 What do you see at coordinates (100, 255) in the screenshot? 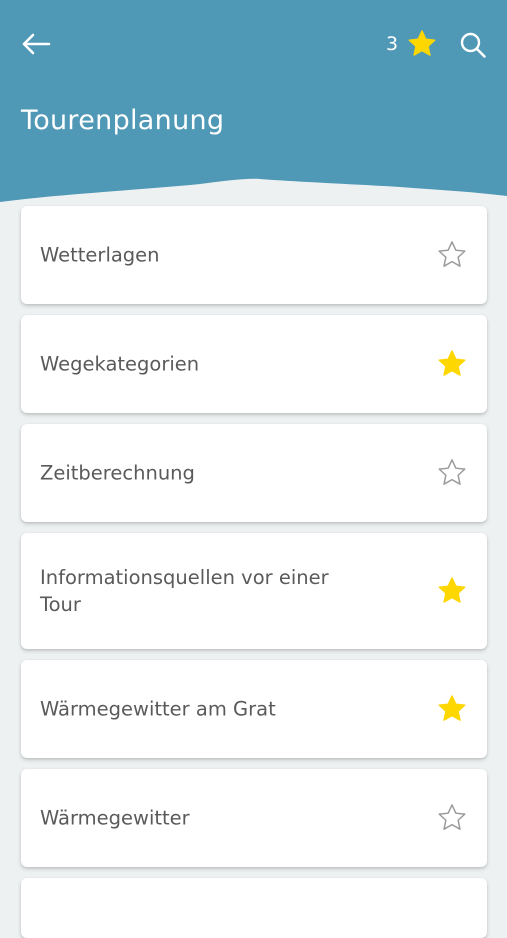
I see `list-item-label: Wetterlagen` at bounding box center [100, 255].